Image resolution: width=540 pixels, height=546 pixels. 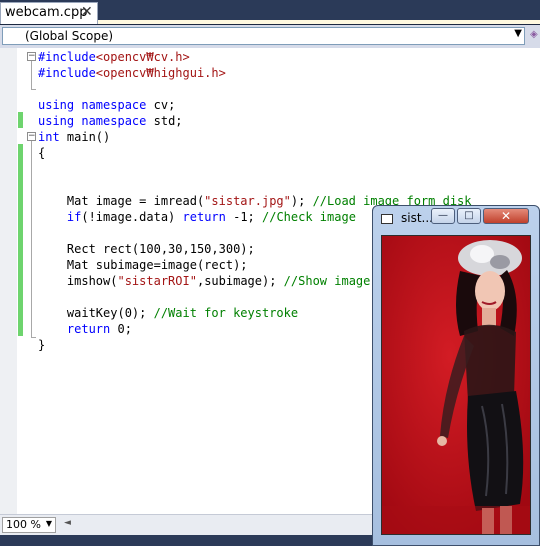 I want to click on code-token: (!image.data), so click(x=132, y=217).